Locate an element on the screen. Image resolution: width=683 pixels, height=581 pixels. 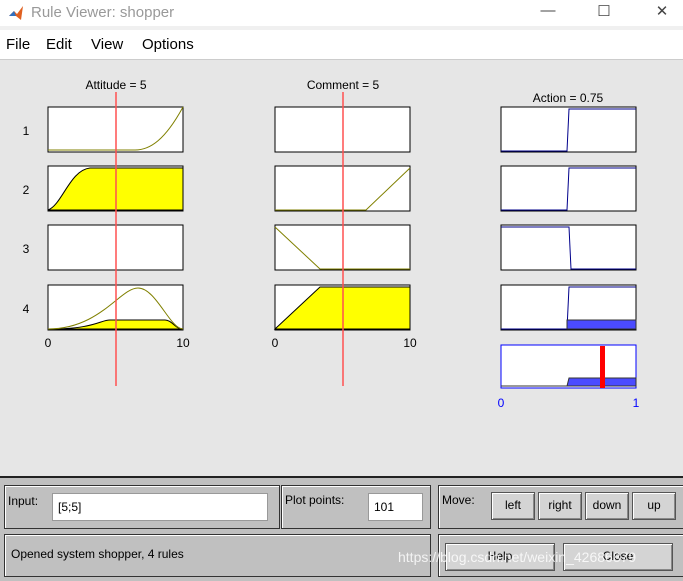
action-column: 0 1 is located at coordinates (569, 258).